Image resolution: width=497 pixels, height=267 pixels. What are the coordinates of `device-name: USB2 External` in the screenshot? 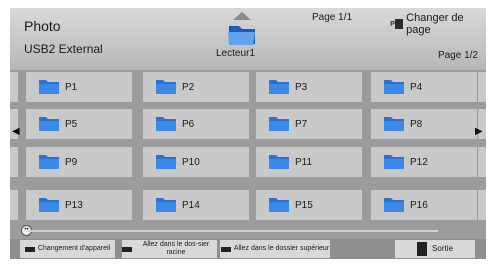 It's located at (63, 49).